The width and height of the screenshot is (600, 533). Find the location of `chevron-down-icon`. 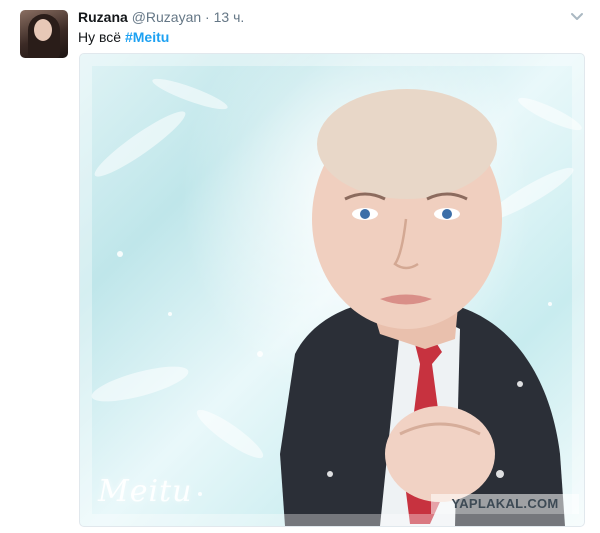

chevron-down-icon is located at coordinates (577, 17).